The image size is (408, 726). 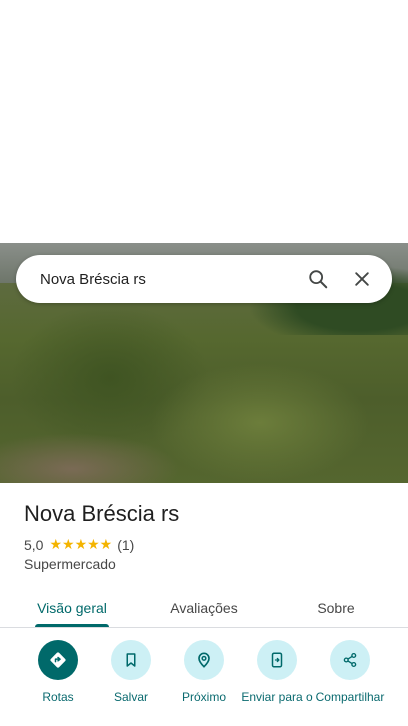 I want to click on nearby-icon, so click(x=204, y=660).